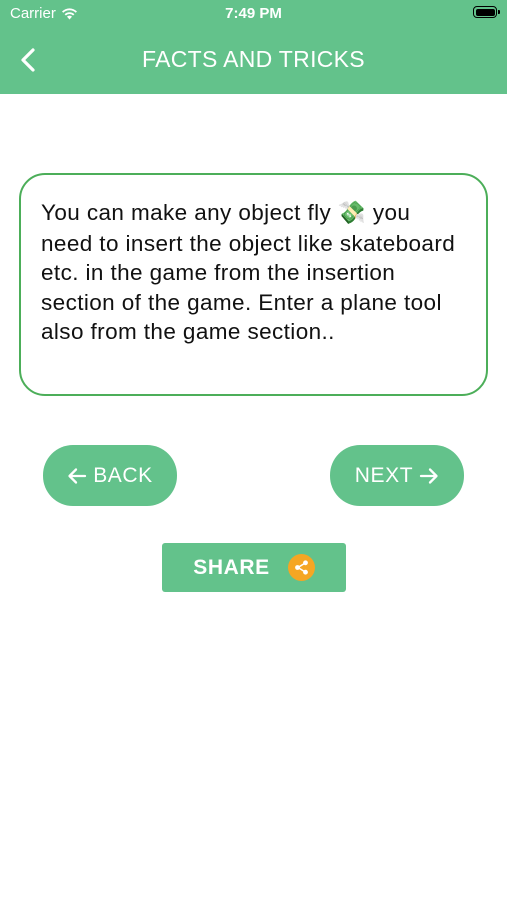  Describe the element at coordinates (384, 475) in the screenshot. I see `next-button-label: NEXT` at that location.